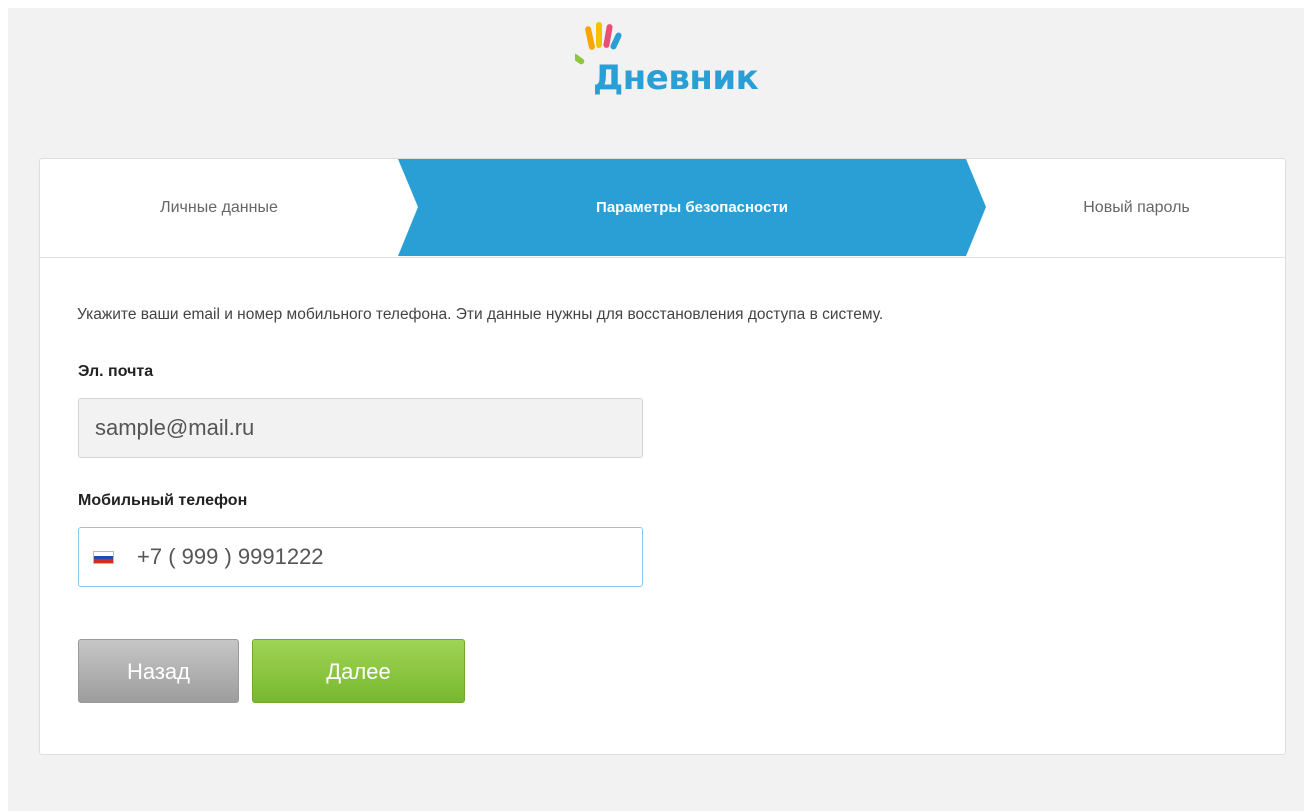 The width and height of the screenshot is (1304, 811). What do you see at coordinates (230, 556) in the screenshot?
I see `phone-value: +7 ( 999 ) 9991222` at bounding box center [230, 556].